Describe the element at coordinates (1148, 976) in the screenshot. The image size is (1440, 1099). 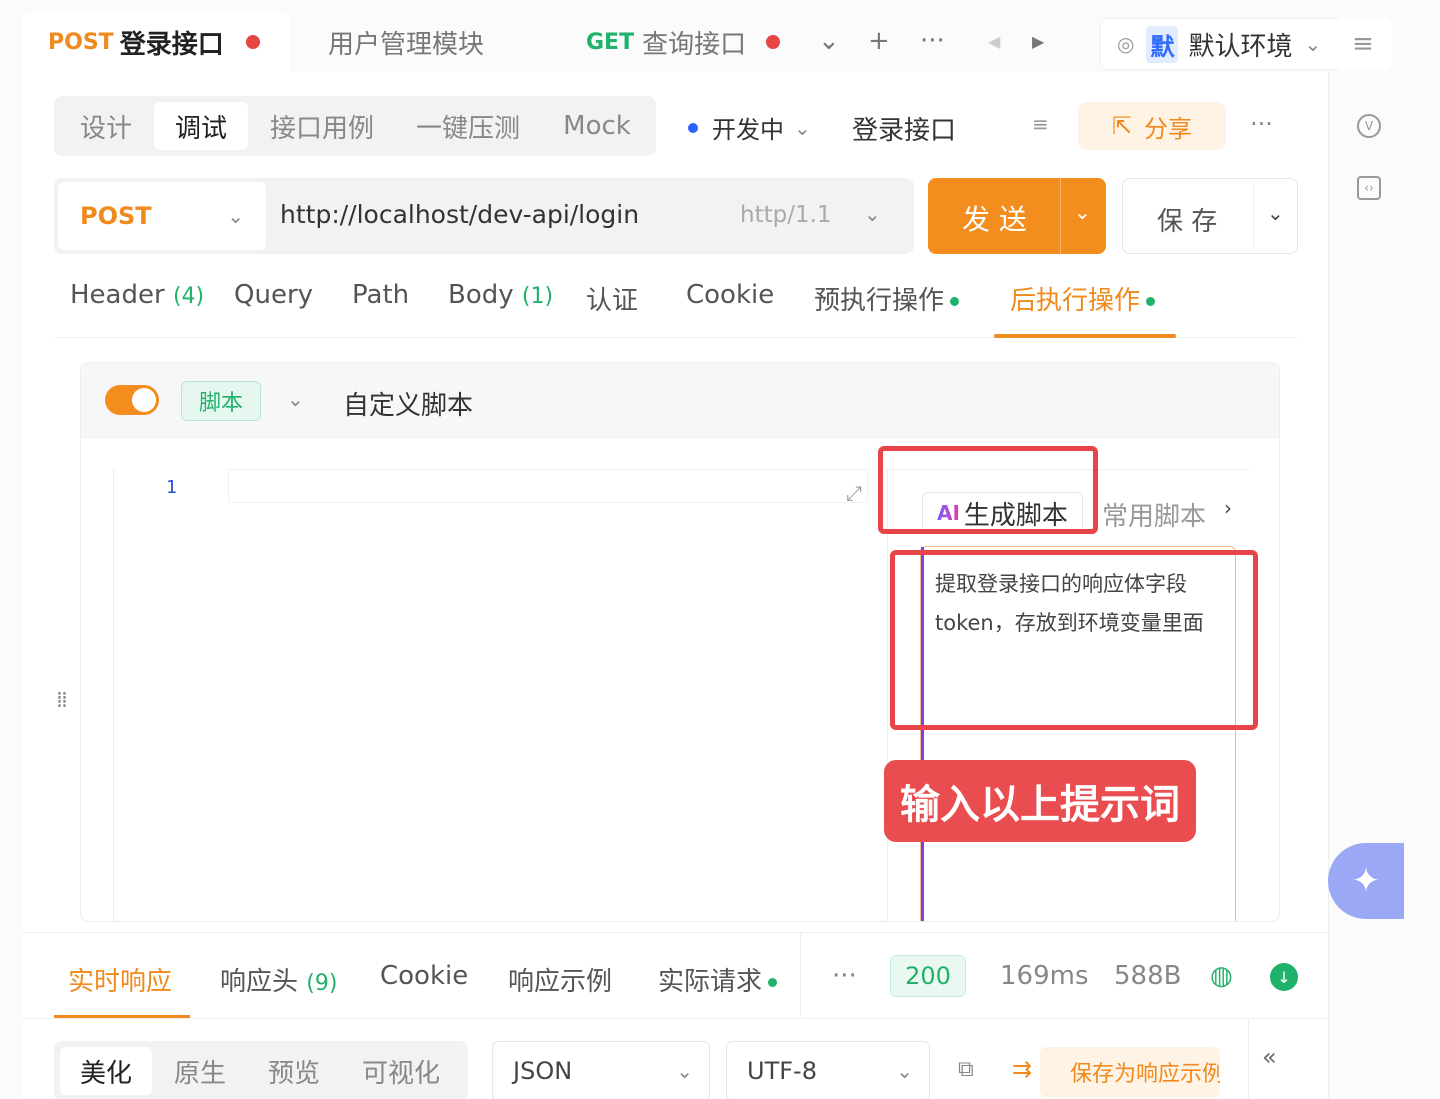
I see `response-size: 588B` at that location.